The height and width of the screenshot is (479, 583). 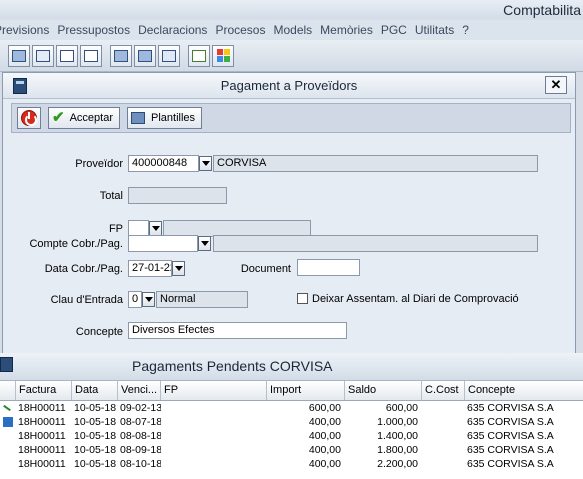 What do you see at coordinates (135, 299) in the screenshot?
I see `clau-input: 0` at bounding box center [135, 299].